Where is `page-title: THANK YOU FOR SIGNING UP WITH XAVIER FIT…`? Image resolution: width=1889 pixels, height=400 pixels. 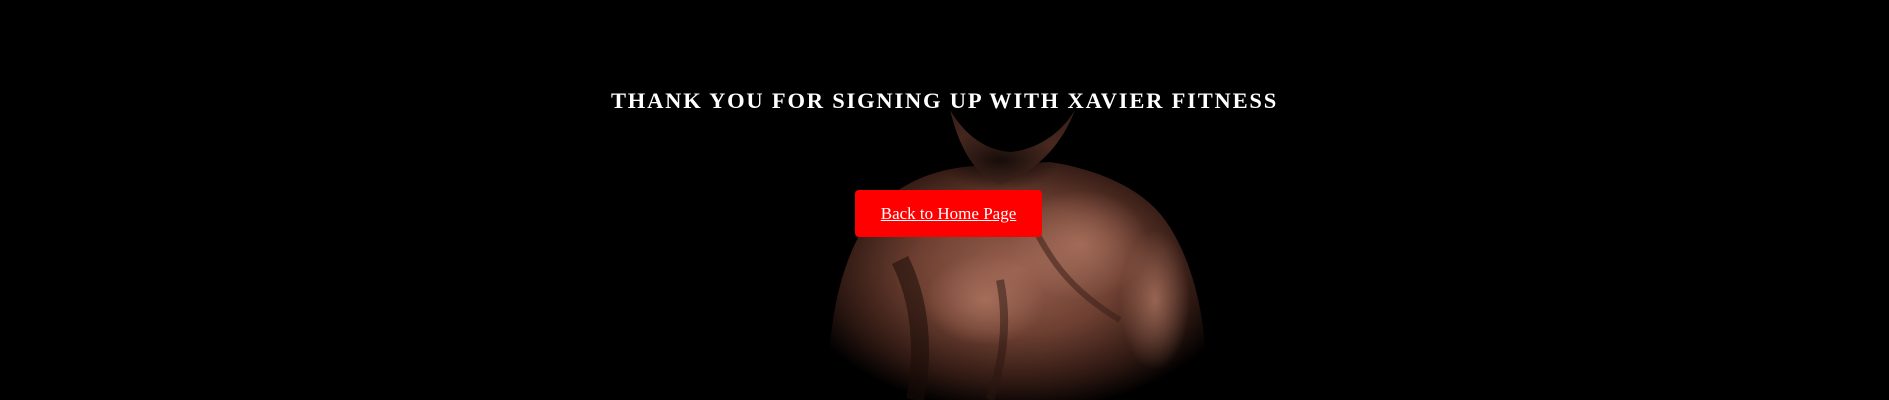
page-title: THANK YOU FOR SIGNING UP WITH XAVIER FIT… is located at coordinates (944, 100).